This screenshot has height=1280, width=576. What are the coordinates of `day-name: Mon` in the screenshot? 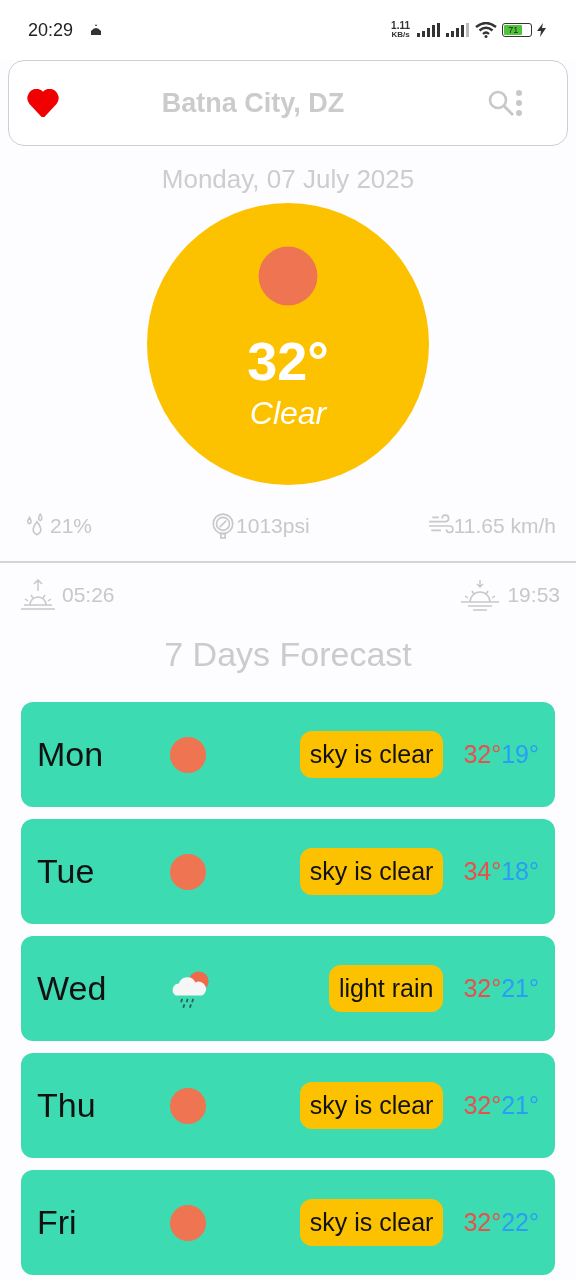 It's located at (71, 754).